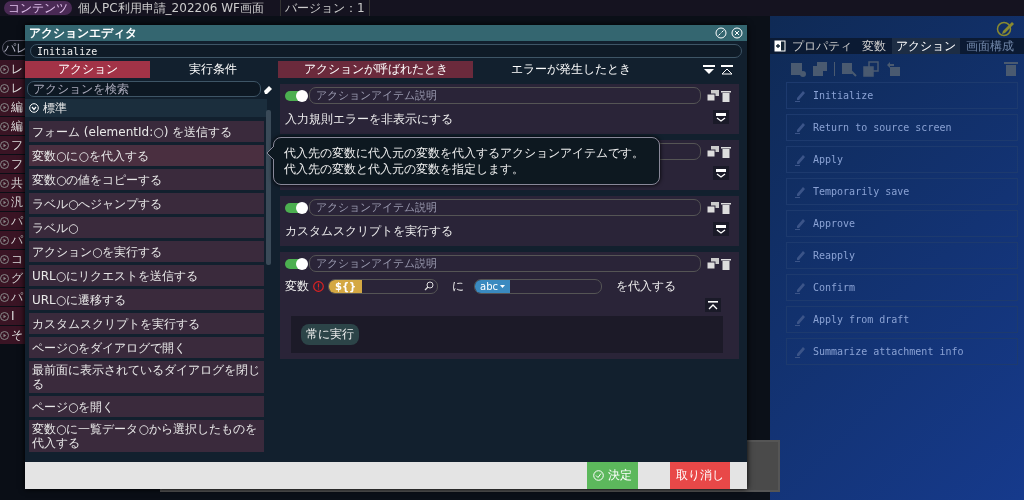 The image size is (1024, 500). Describe the element at coordinates (83, 33) in the screenshot. I see `dialog-title: アクションエディタ` at that location.